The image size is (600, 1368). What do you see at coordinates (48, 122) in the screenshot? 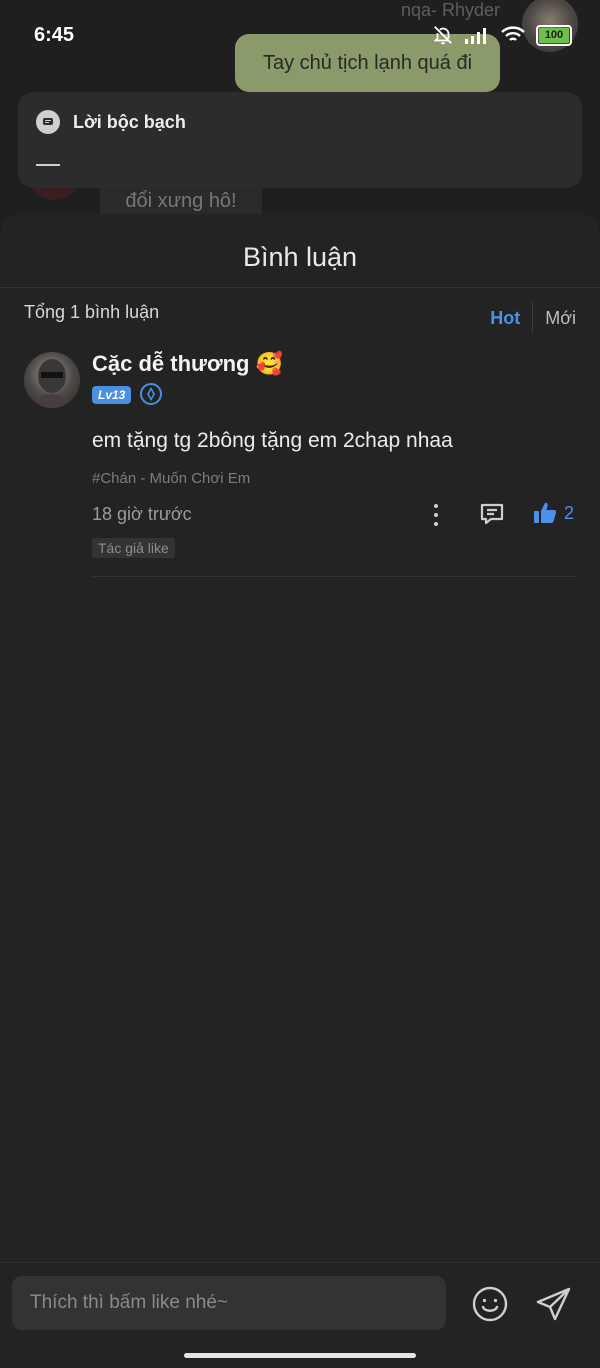
I see `message-icon` at bounding box center [48, 122].